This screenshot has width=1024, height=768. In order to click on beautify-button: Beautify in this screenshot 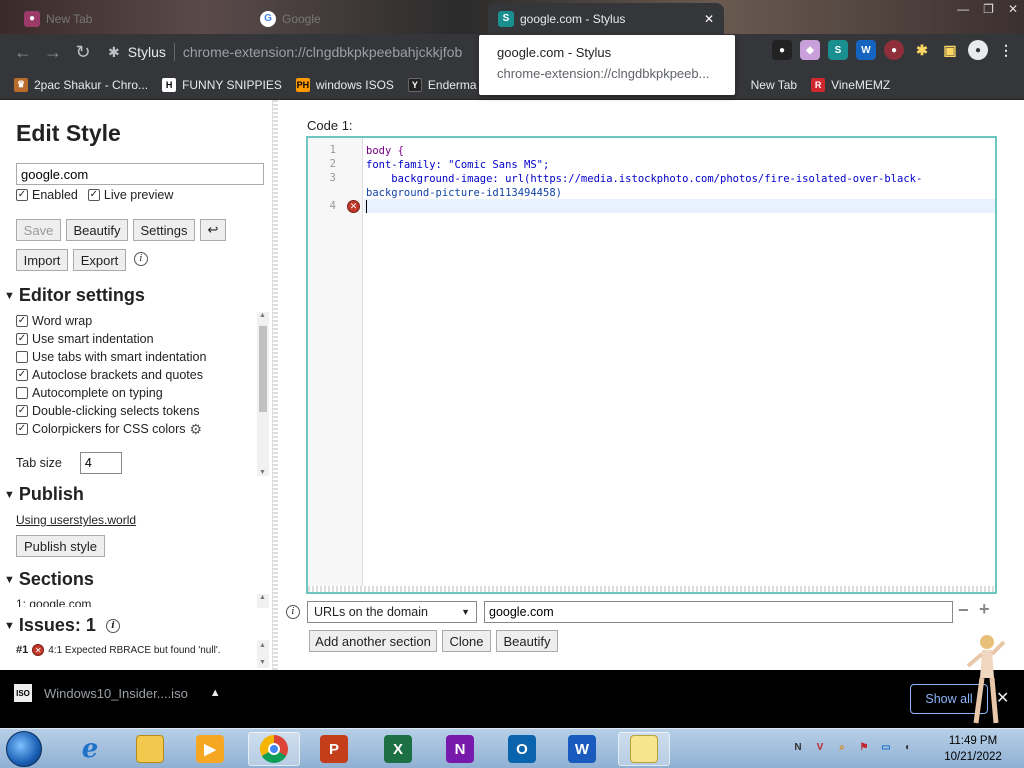, I will do `click(97, 230)`.